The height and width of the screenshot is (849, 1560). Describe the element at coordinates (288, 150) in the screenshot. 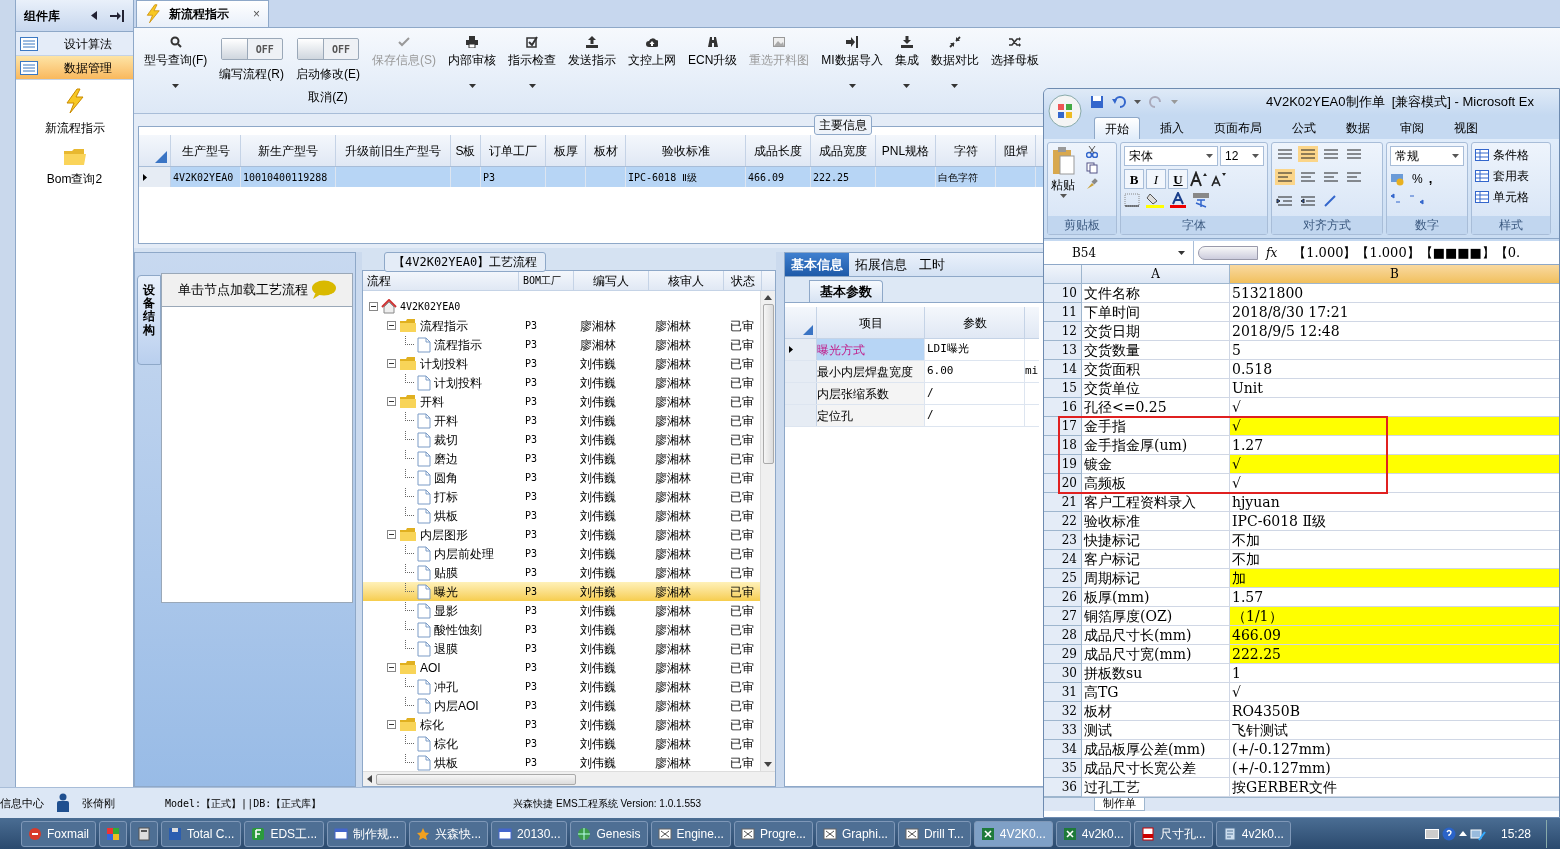

I see `column-header: 新生产型号` at that location.